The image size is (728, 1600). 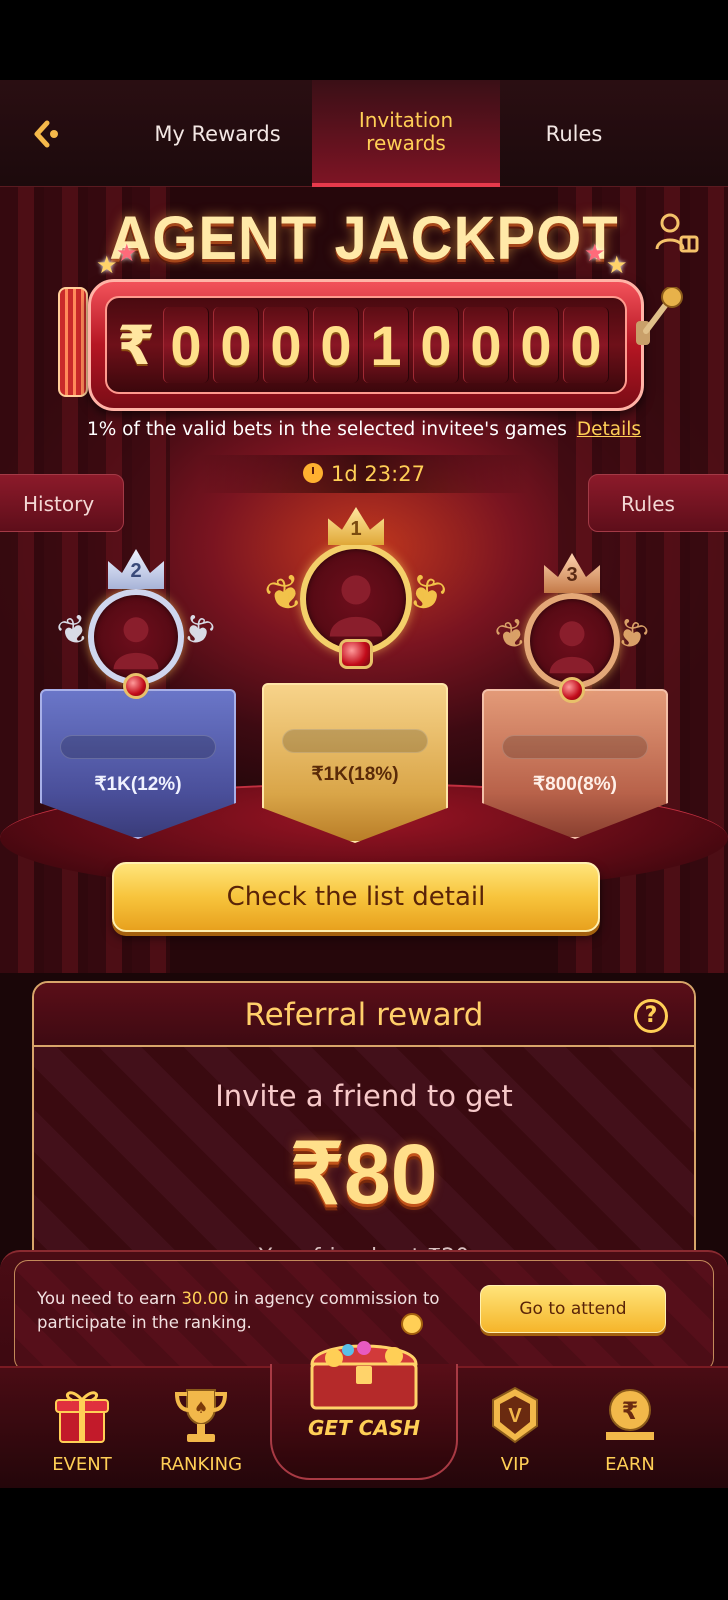 I want to click on back-button, so click(x=46, y=134).